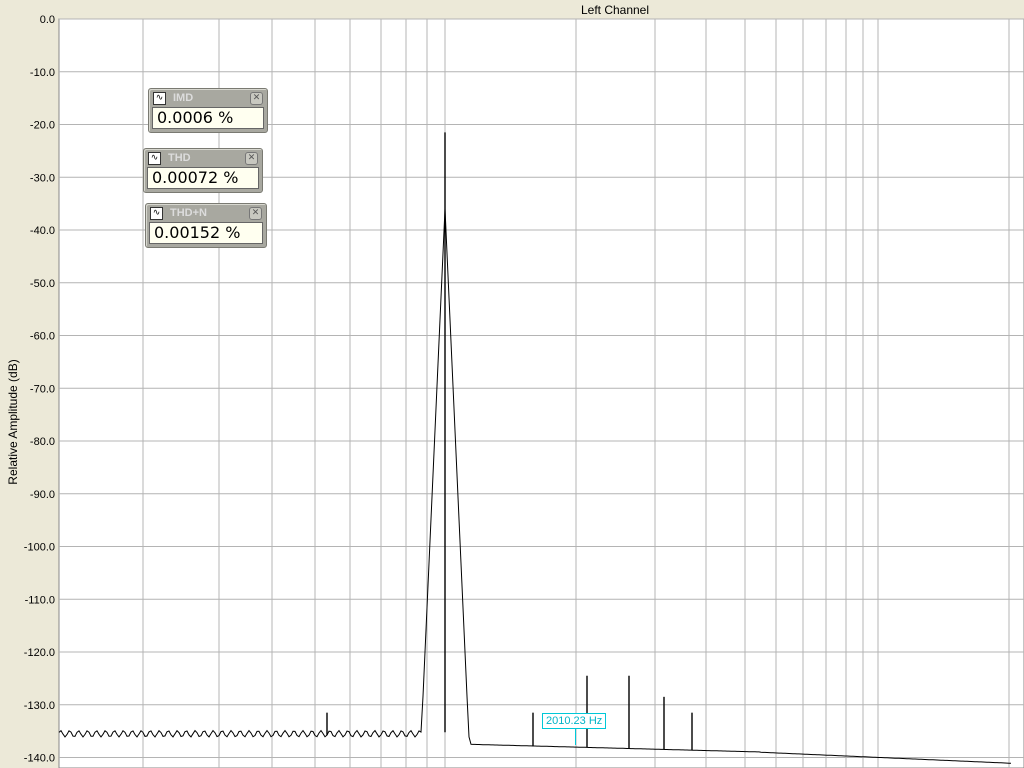  What do you see at coordinates (42, 337) in the screenshot?
I see `y-tick-label: -60.0` at bounding box center [42, 337].